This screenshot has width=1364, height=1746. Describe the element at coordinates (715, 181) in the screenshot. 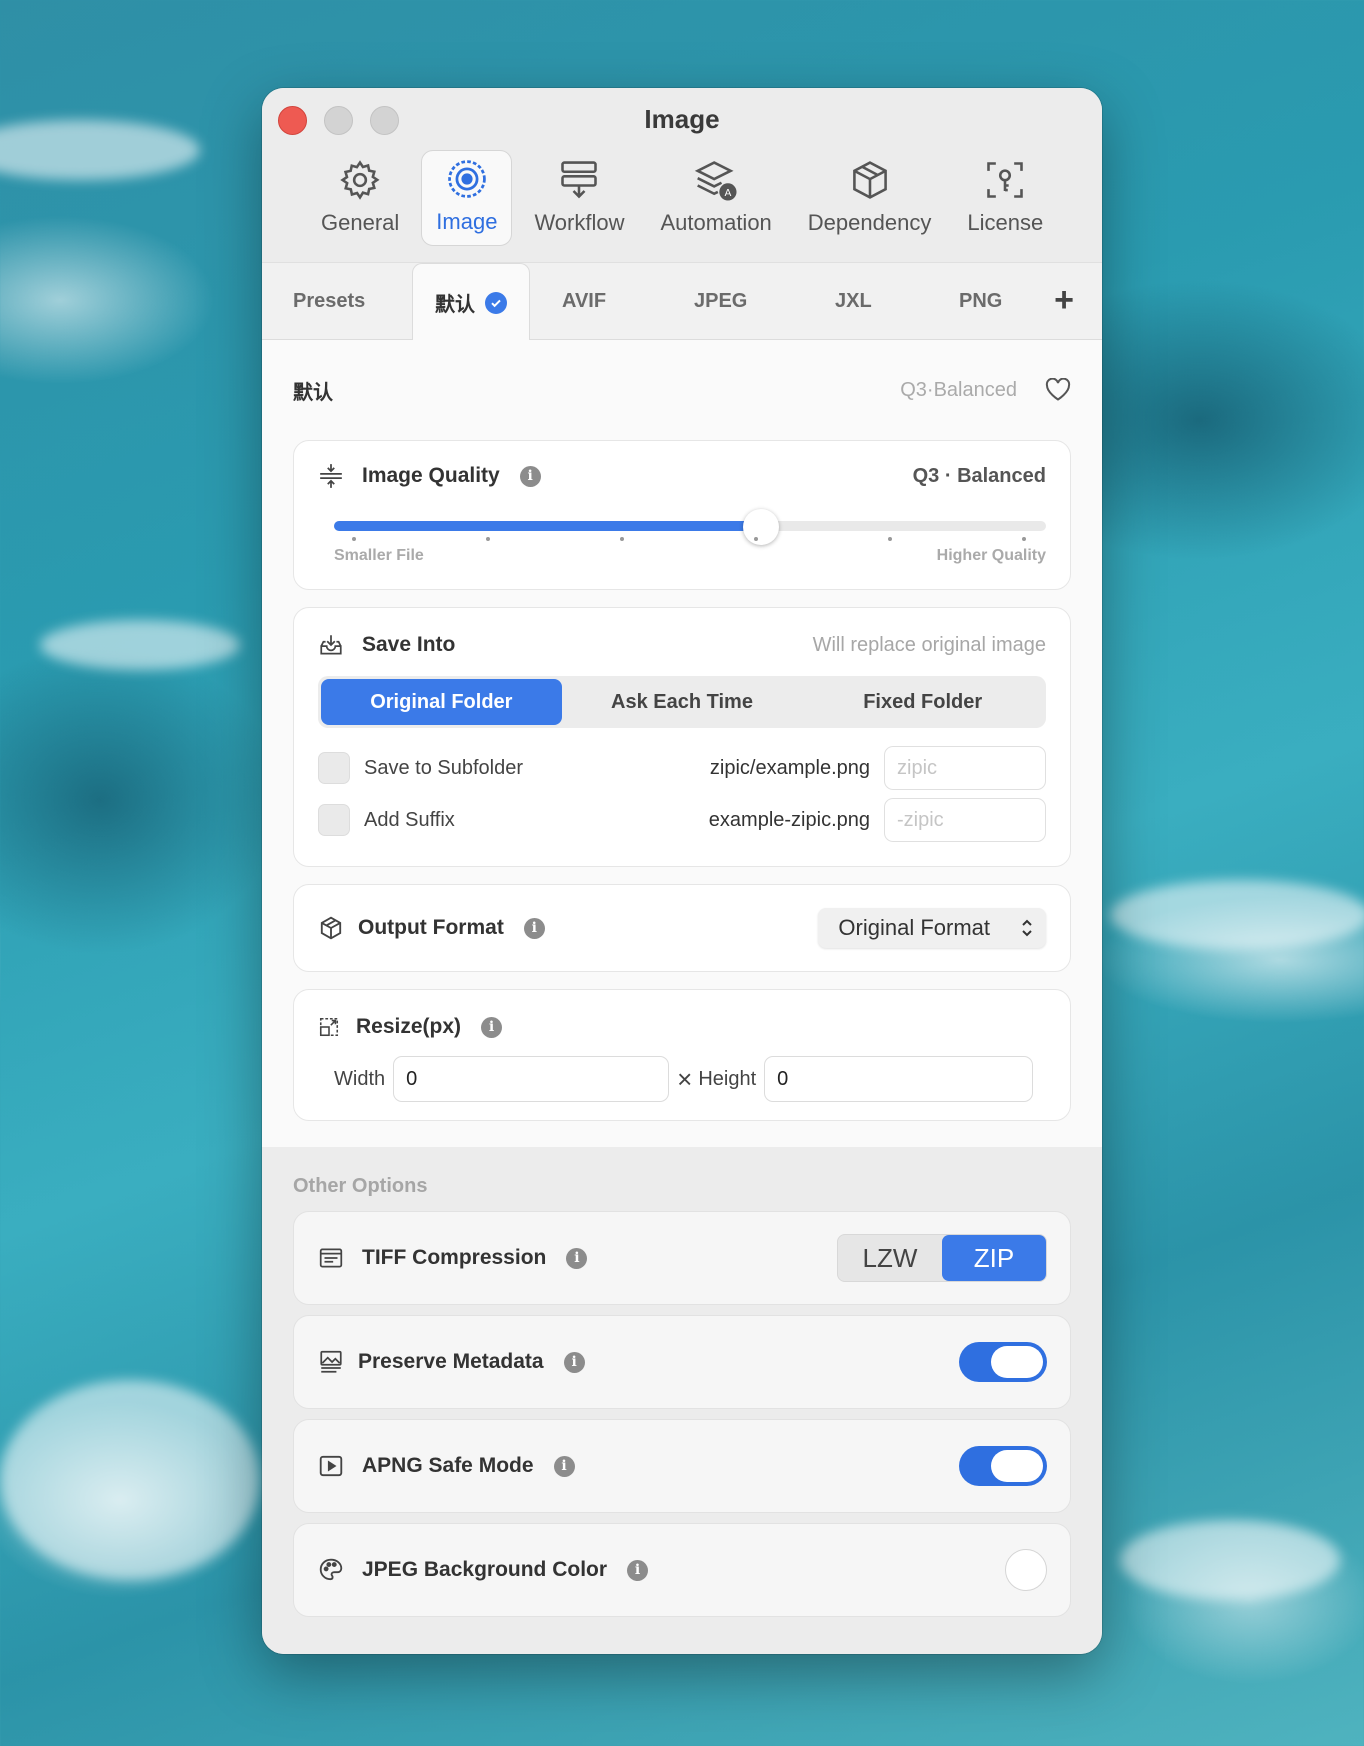

I see `layers-icon: A` at that location.